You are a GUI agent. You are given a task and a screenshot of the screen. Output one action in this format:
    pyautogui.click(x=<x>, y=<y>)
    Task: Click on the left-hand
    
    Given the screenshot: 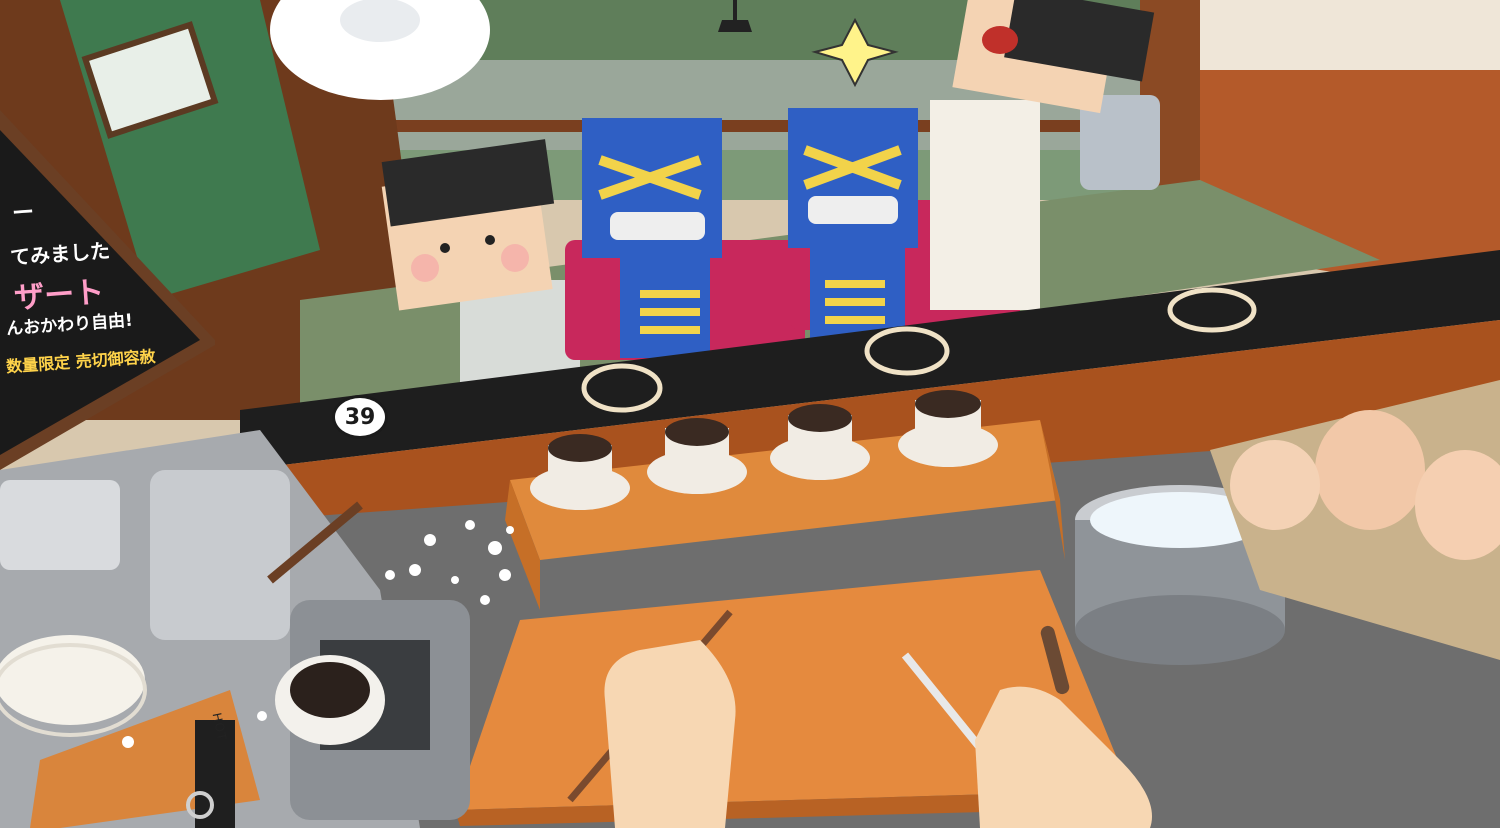 What is the action you would take?
    pyautogui.click(x=670, y=734)
    